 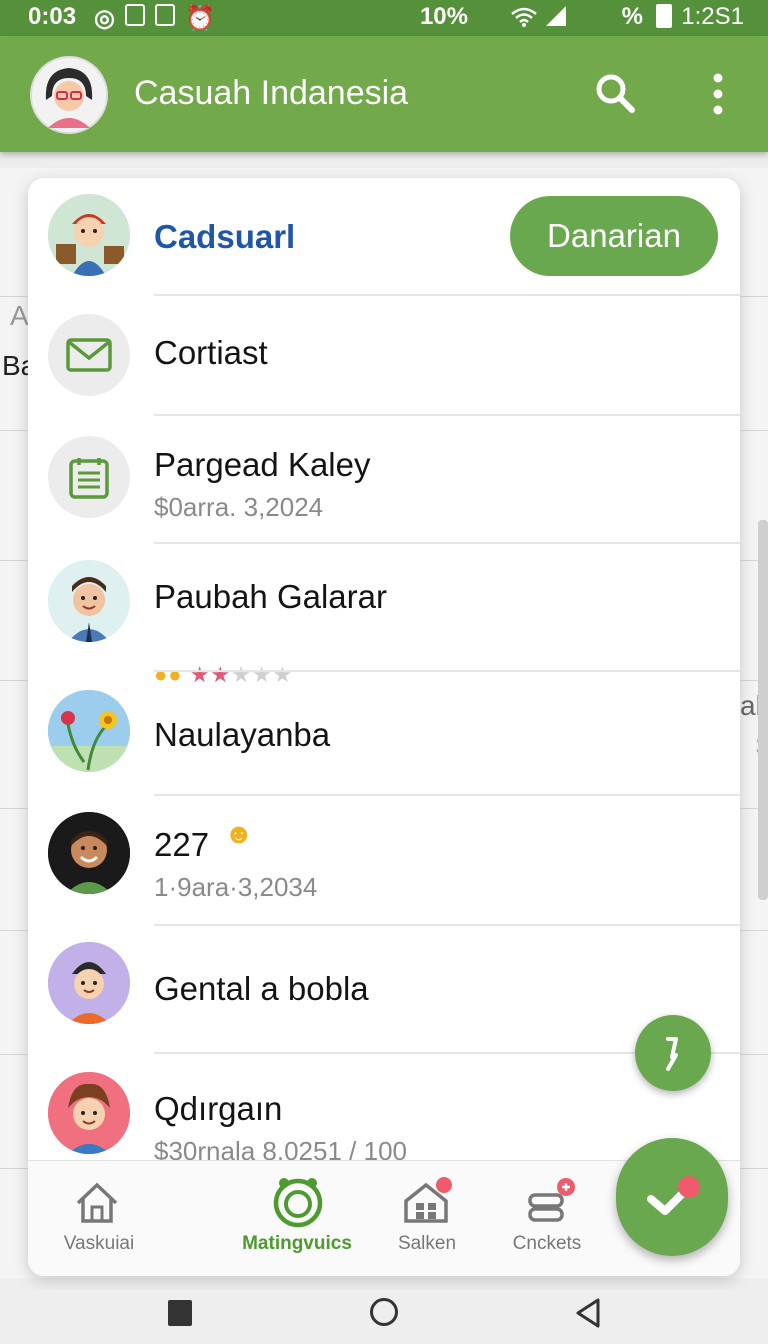 What do you see at coordinates (443, 16) in the screenshot?
I see `battery-percent: 10%` at bounding box center [443, 16].